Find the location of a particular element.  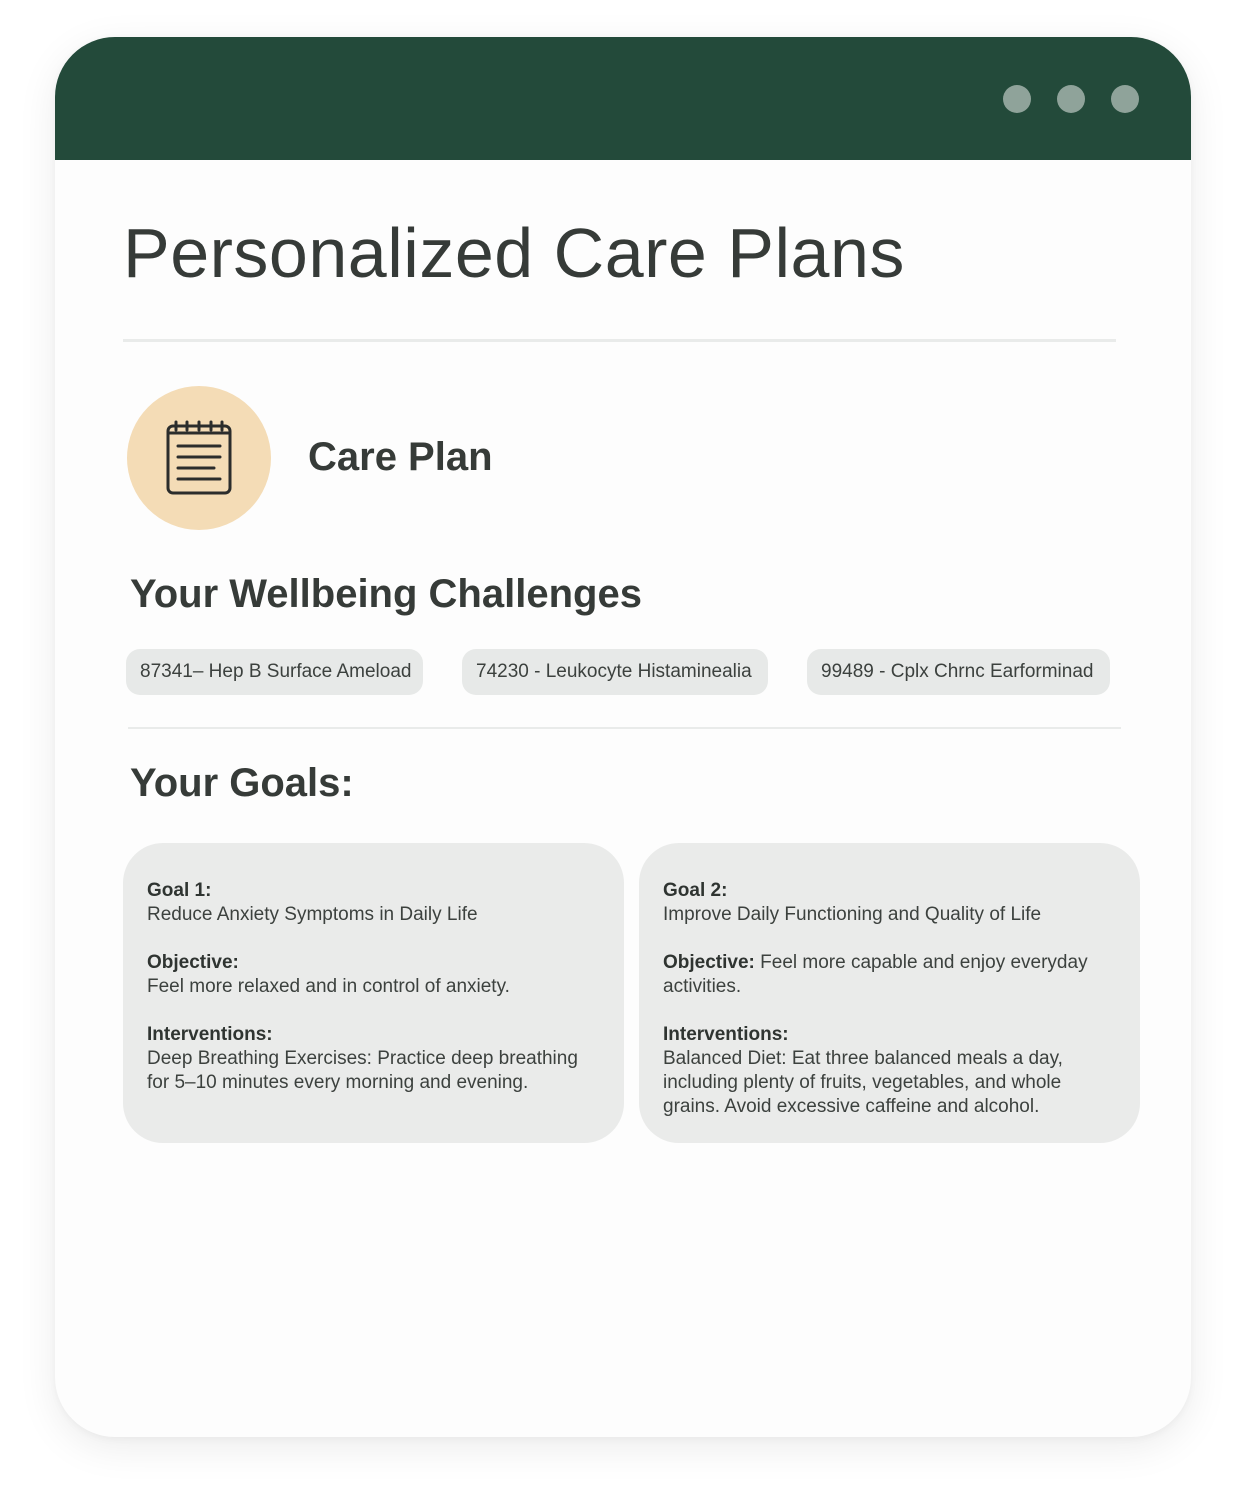

page-title: Personalized Care Plans is located at coordinates (514, 253).